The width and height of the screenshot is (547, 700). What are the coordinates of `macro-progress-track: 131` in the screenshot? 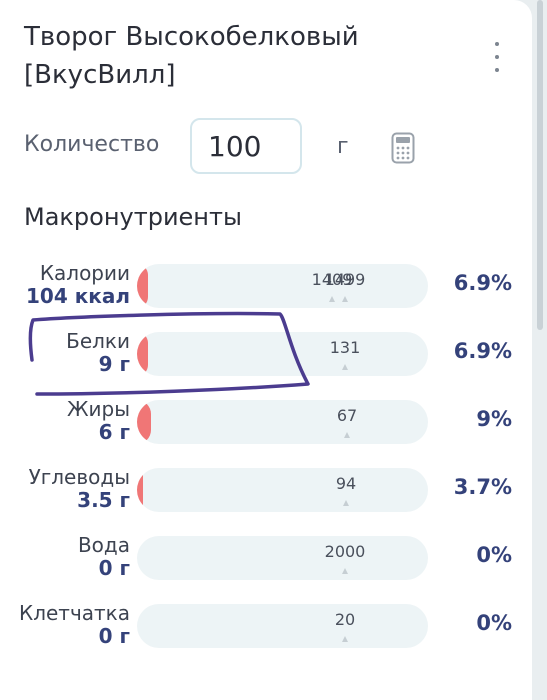 It's located at (282, 354).